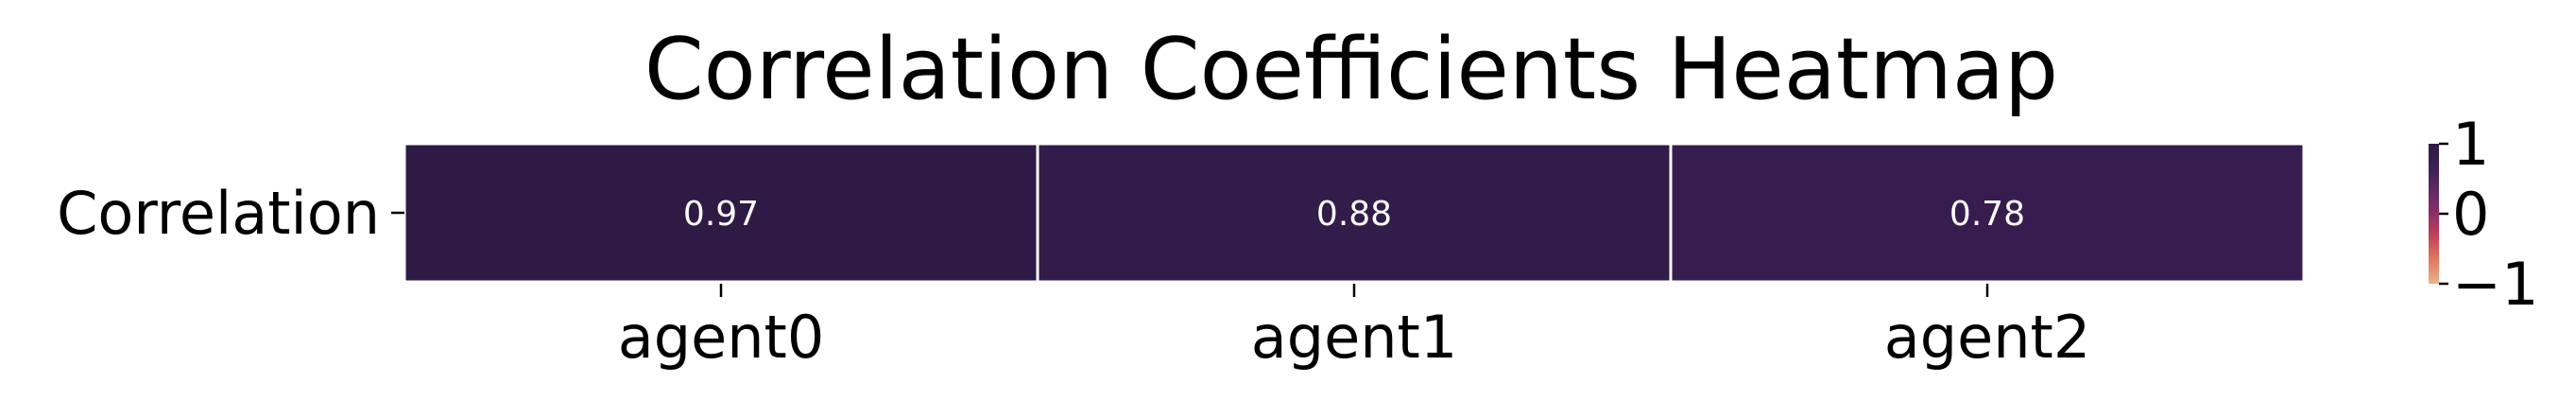 The height and width of the screenshot is (401, 2576). Describe the element at coordinates (721, 337) in the screenshot. I see `x-tick-label: agent0` at that location.